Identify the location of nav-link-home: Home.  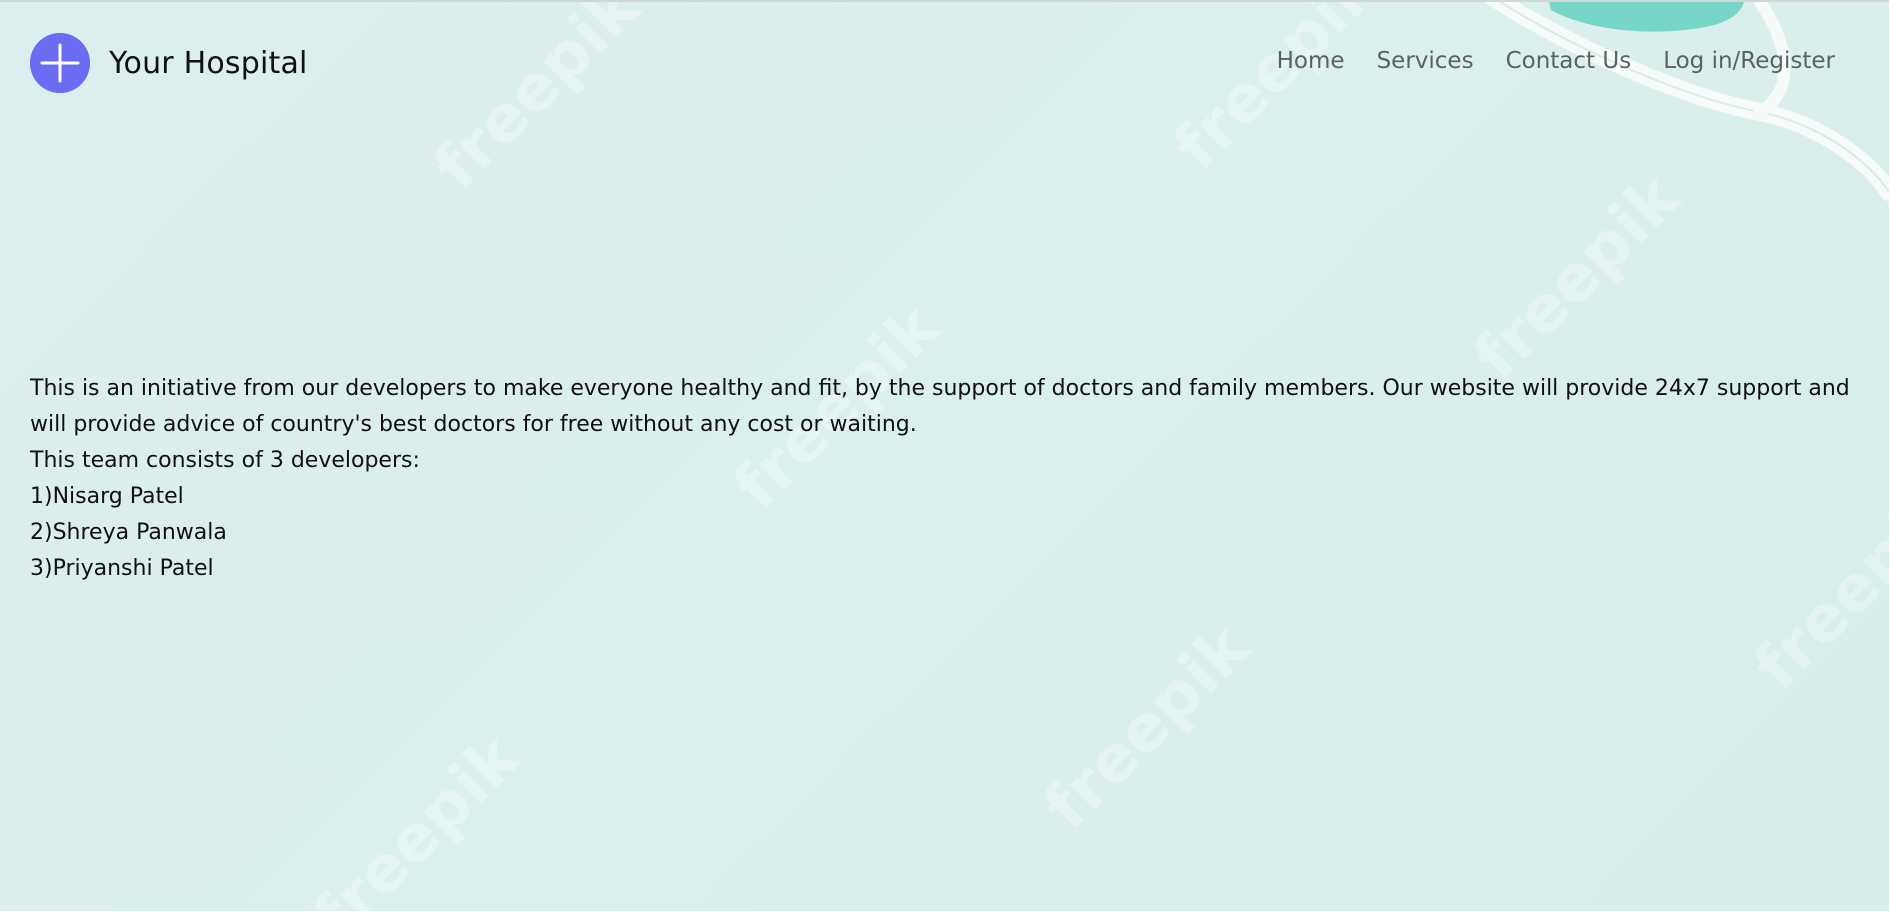
(1311, 61).